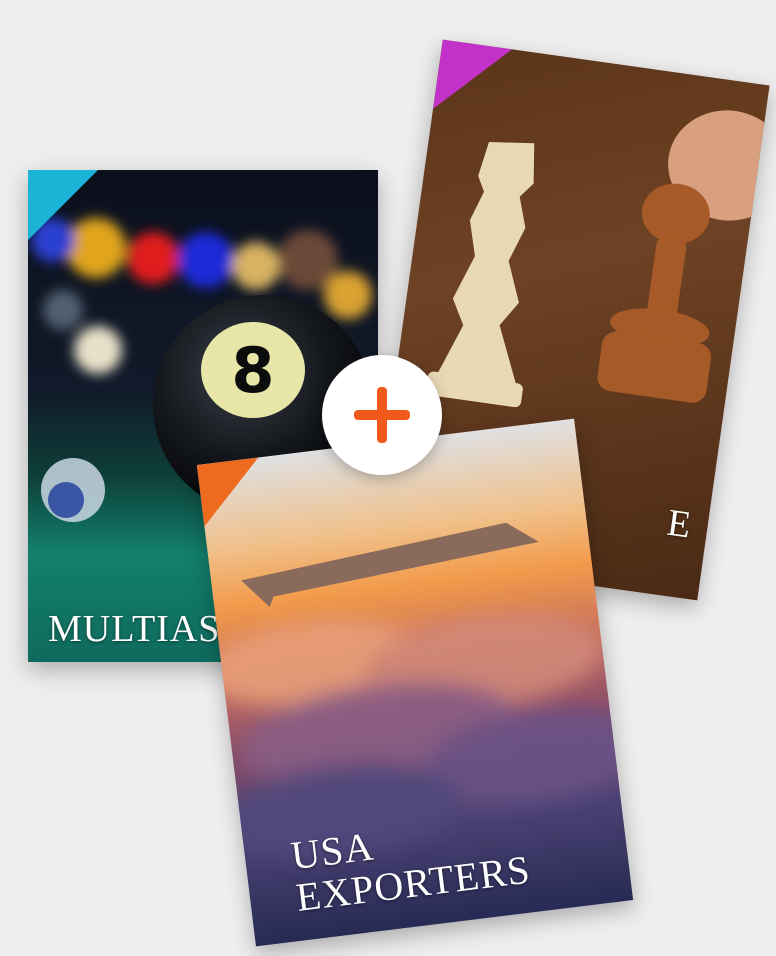  What do you see at coordinates (252, 370) in the screenshot?
I see `svg-text: 8` at bounding box center [252, 370].